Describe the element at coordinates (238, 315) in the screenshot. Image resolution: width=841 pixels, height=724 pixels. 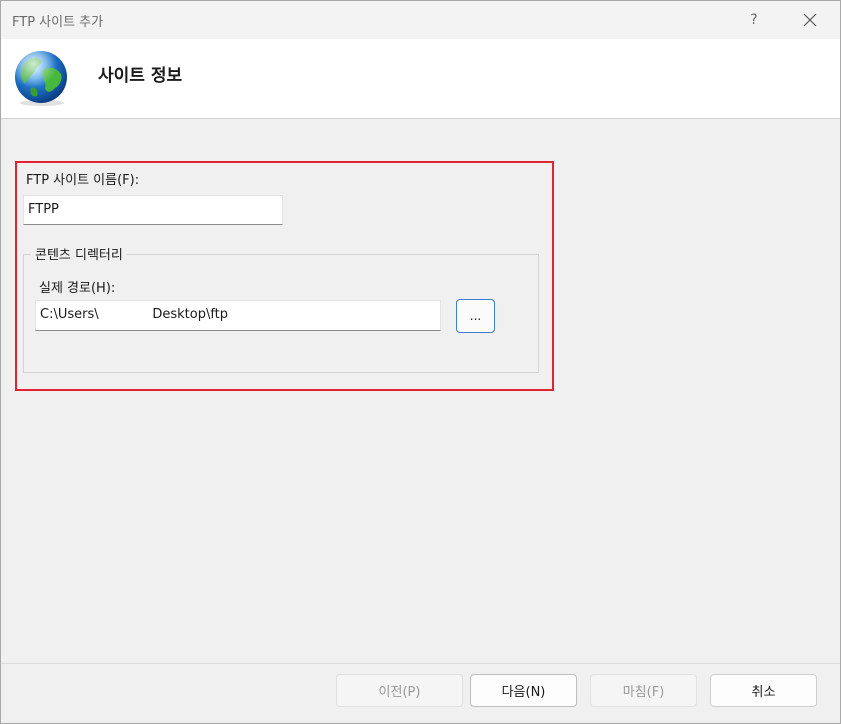
I see `physical-path-input: C:\Users\ Desktop\ftp` at that location.